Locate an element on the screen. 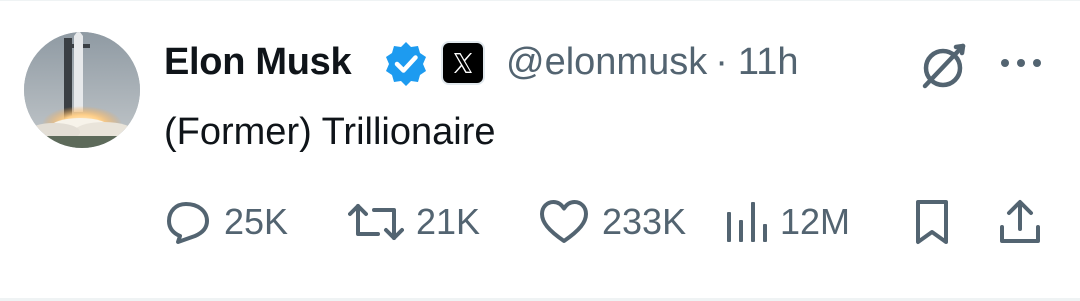 Image resolution: width=1080 pixels, height=301 pixels. like-button: 233K is located at coordinates (612, 222).